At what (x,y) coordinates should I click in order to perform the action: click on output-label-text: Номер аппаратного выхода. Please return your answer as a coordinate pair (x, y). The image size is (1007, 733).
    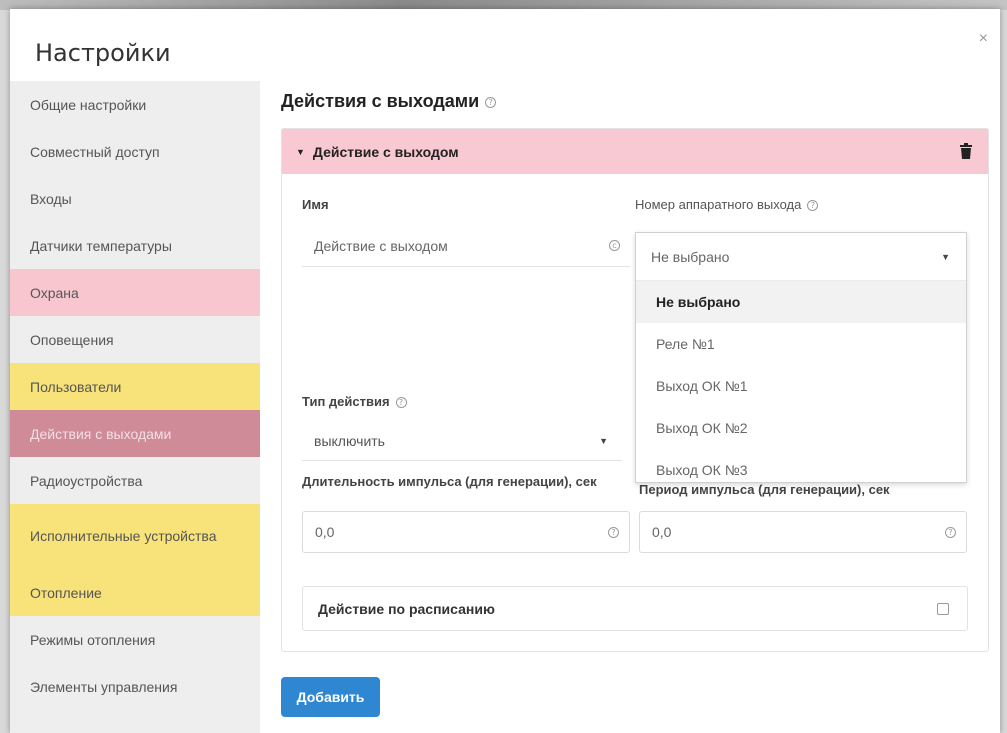
    Looking at the image, I should click on (718, 204).